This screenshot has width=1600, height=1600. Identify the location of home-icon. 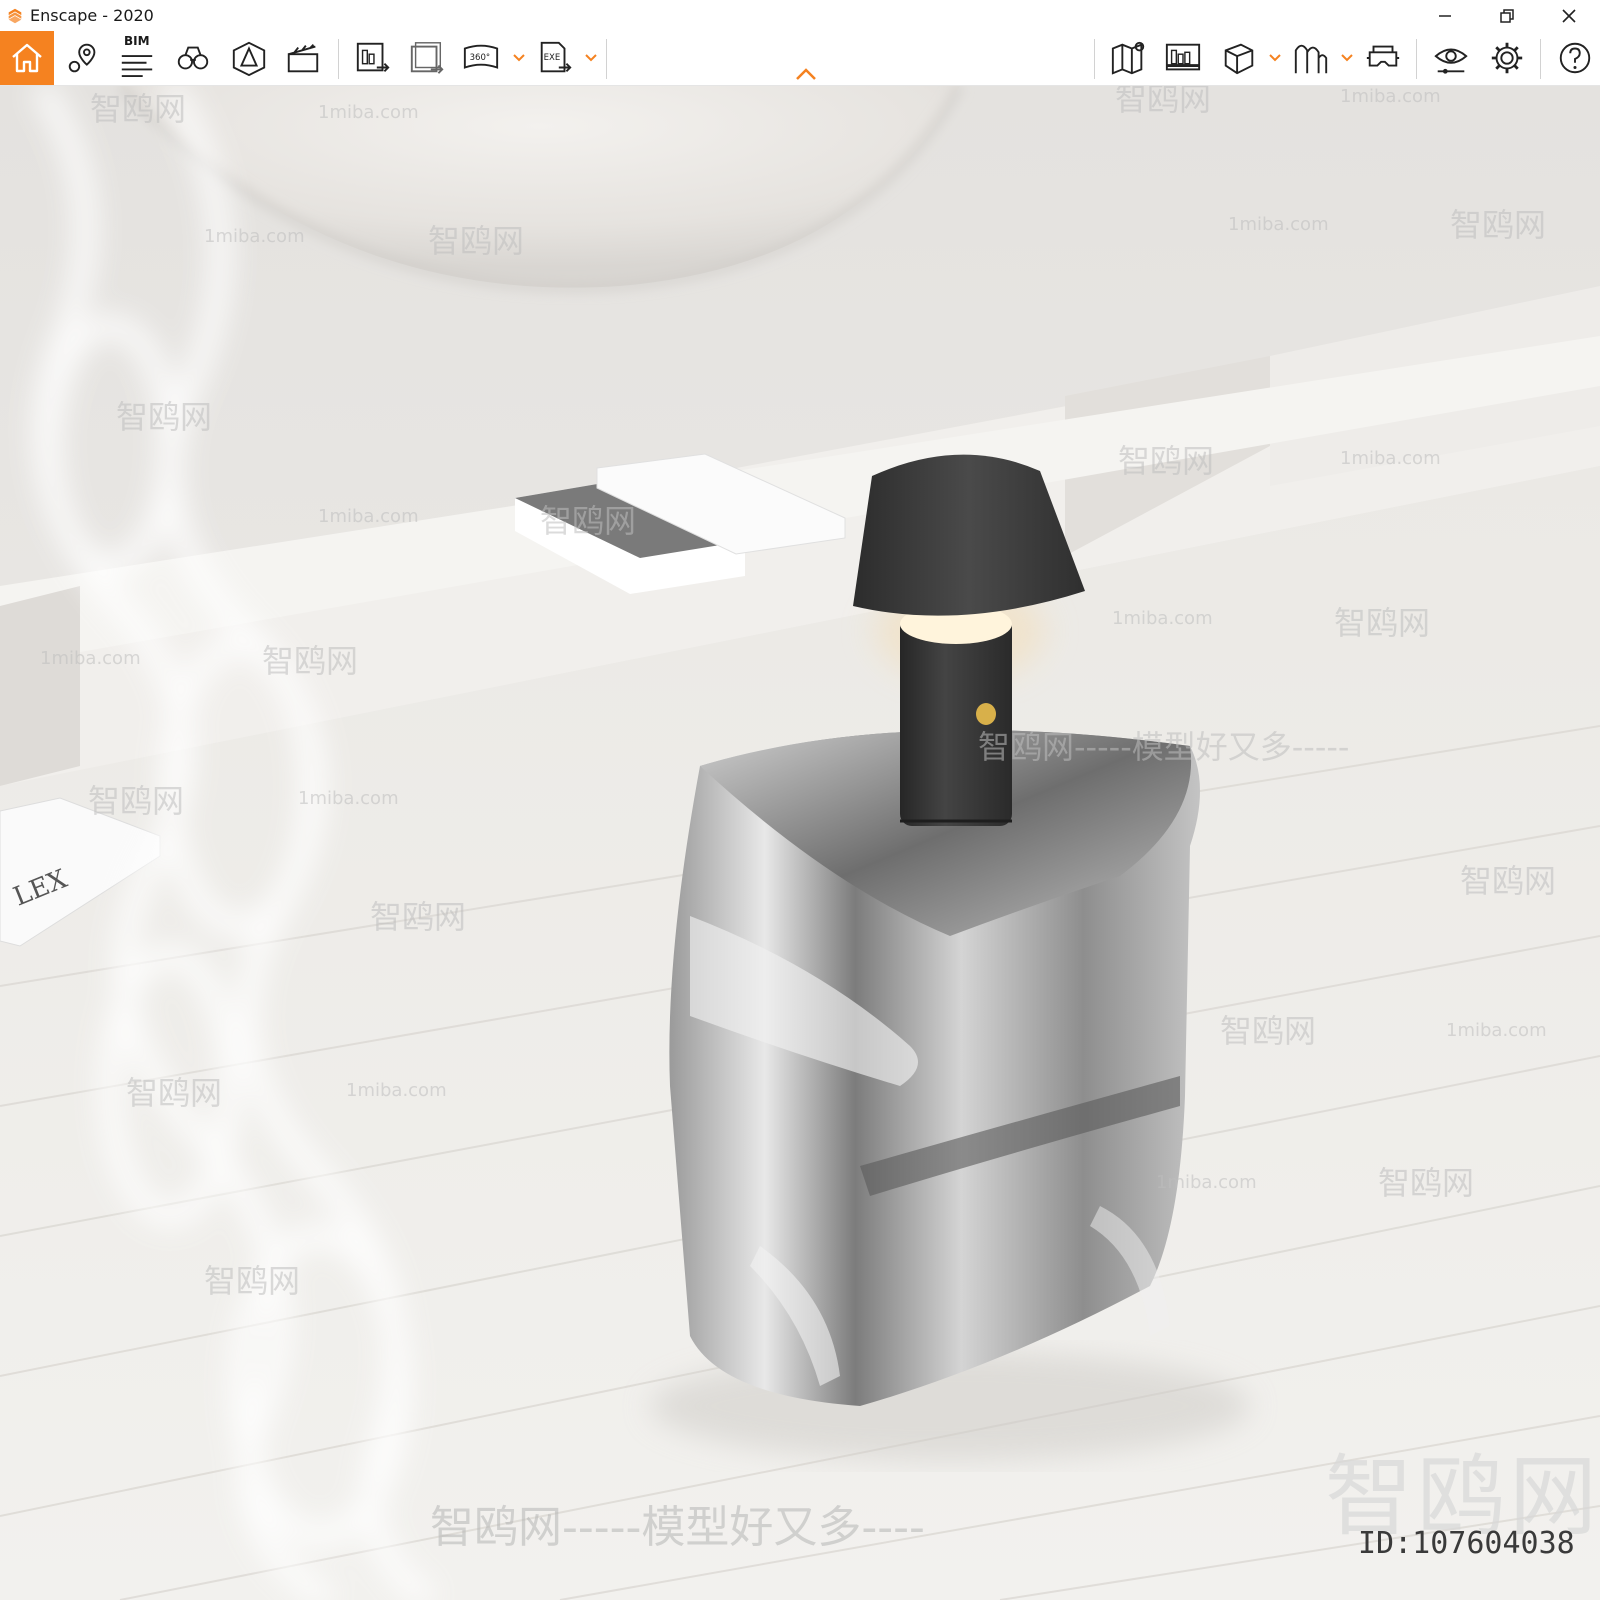
(27, 58).